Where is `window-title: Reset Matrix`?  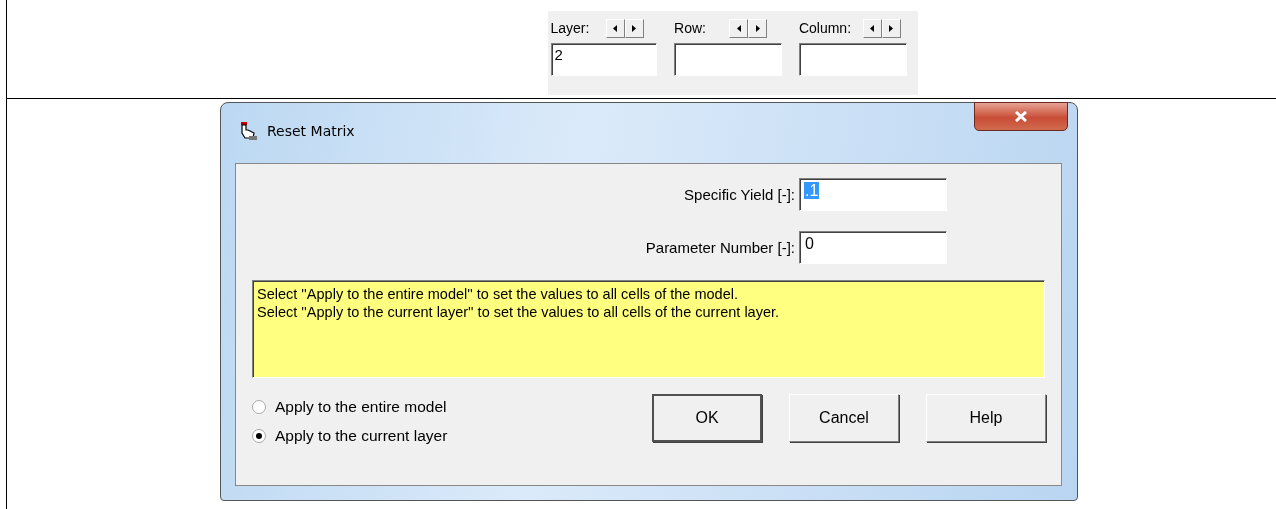 window-title: Reset Matrix is located at coordinates (311, 131).